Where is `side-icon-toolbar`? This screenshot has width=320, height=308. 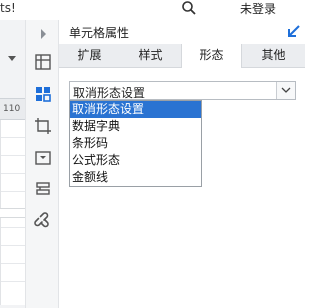
side-icon-toolbar is located at coordinates (42, 164).